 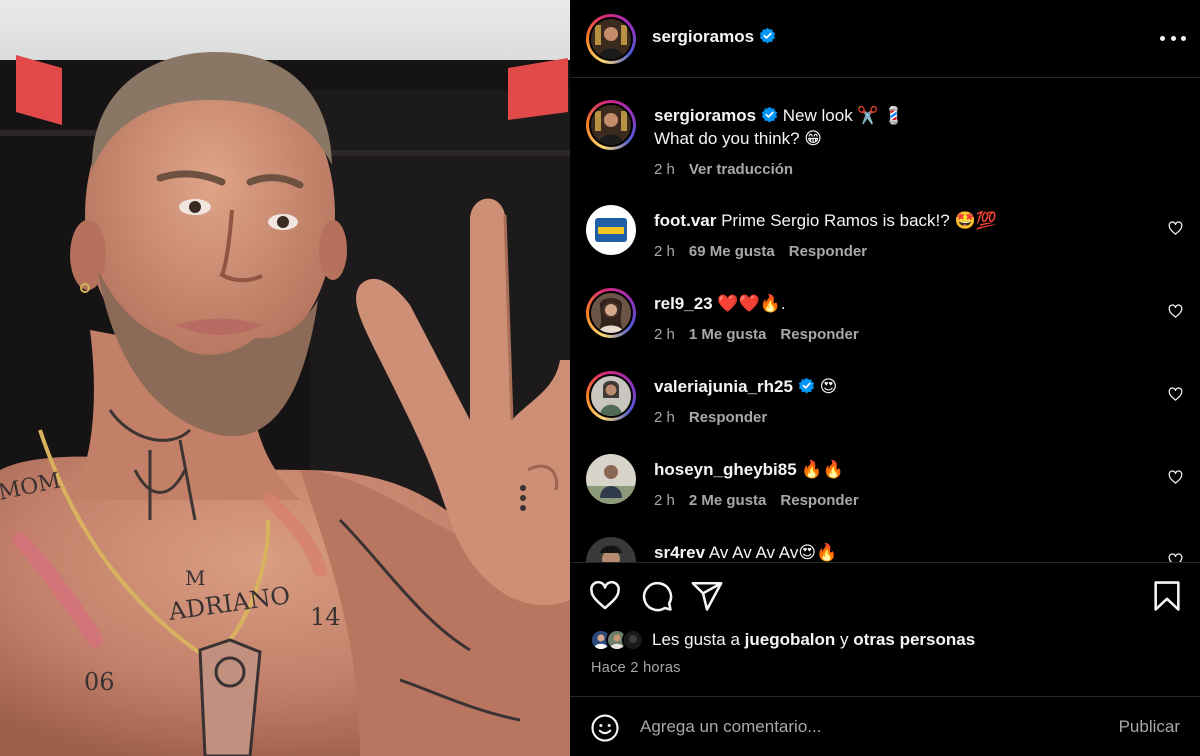 I want to click on comment-likes: 69 Me gusta, so click(x=732, y=251).